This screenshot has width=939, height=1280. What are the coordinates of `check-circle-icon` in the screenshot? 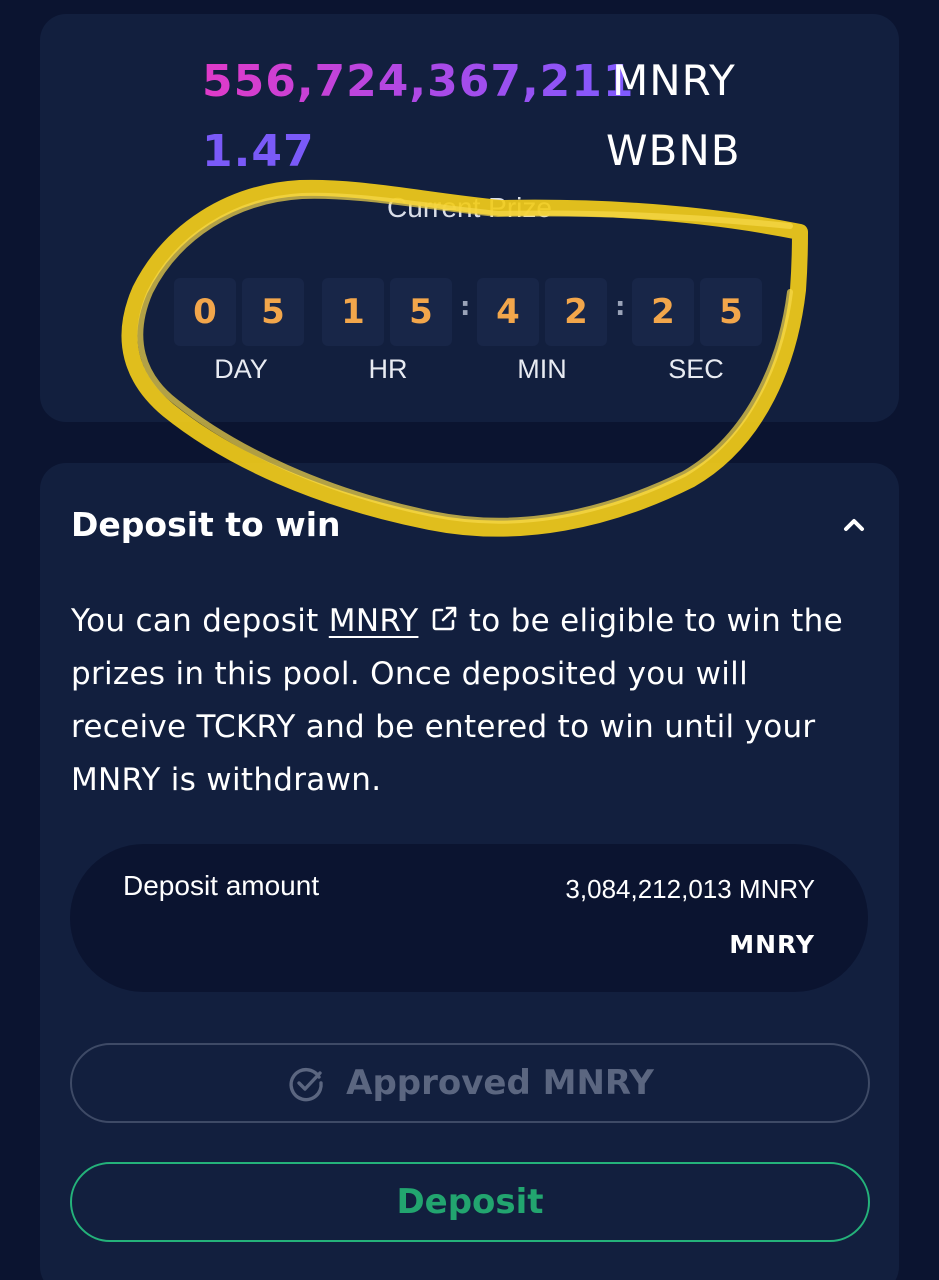 It's located at (306, 1084).